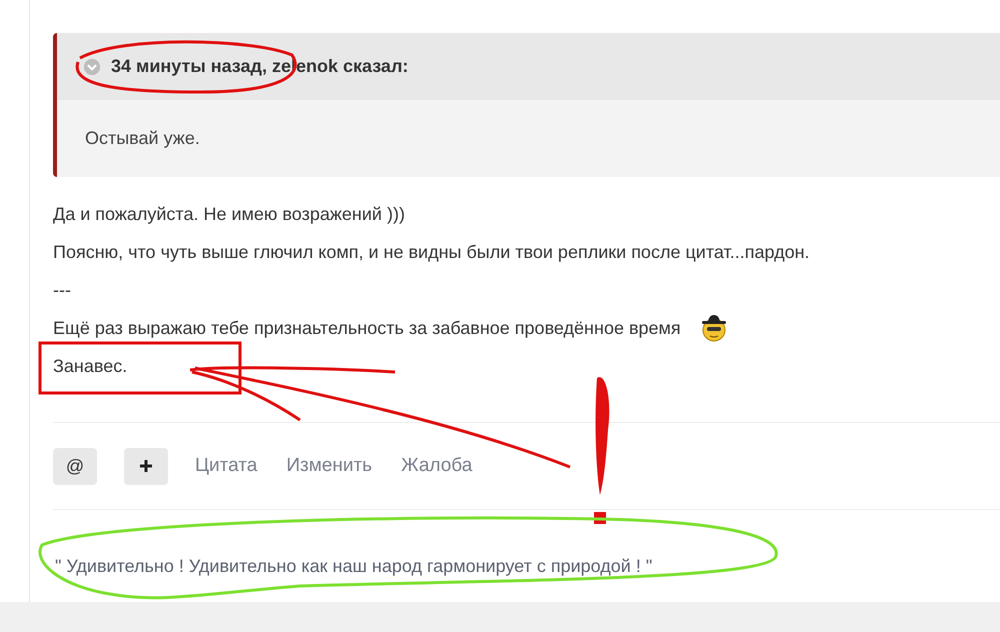 The image size is (1000, 632). Describe the element at coordinates (367, 328) in the screenshot. I see `post-text: Ещё раз выражаю тебе признаьтельность за забавное проведённое время` at that location.